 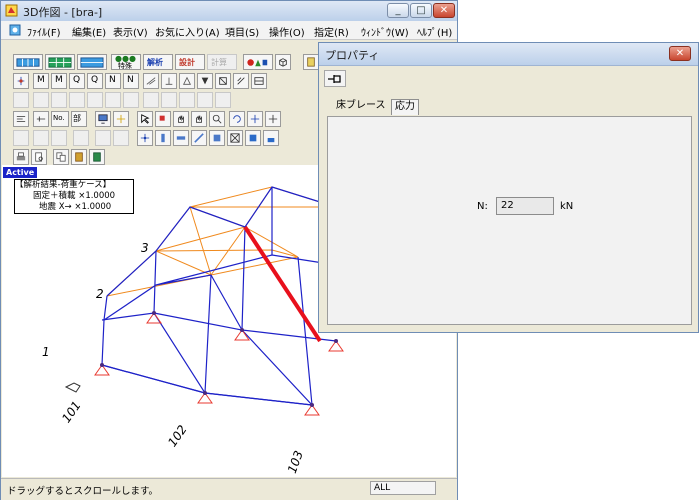 I want to click on support-icon, so click(x=187, y=80).